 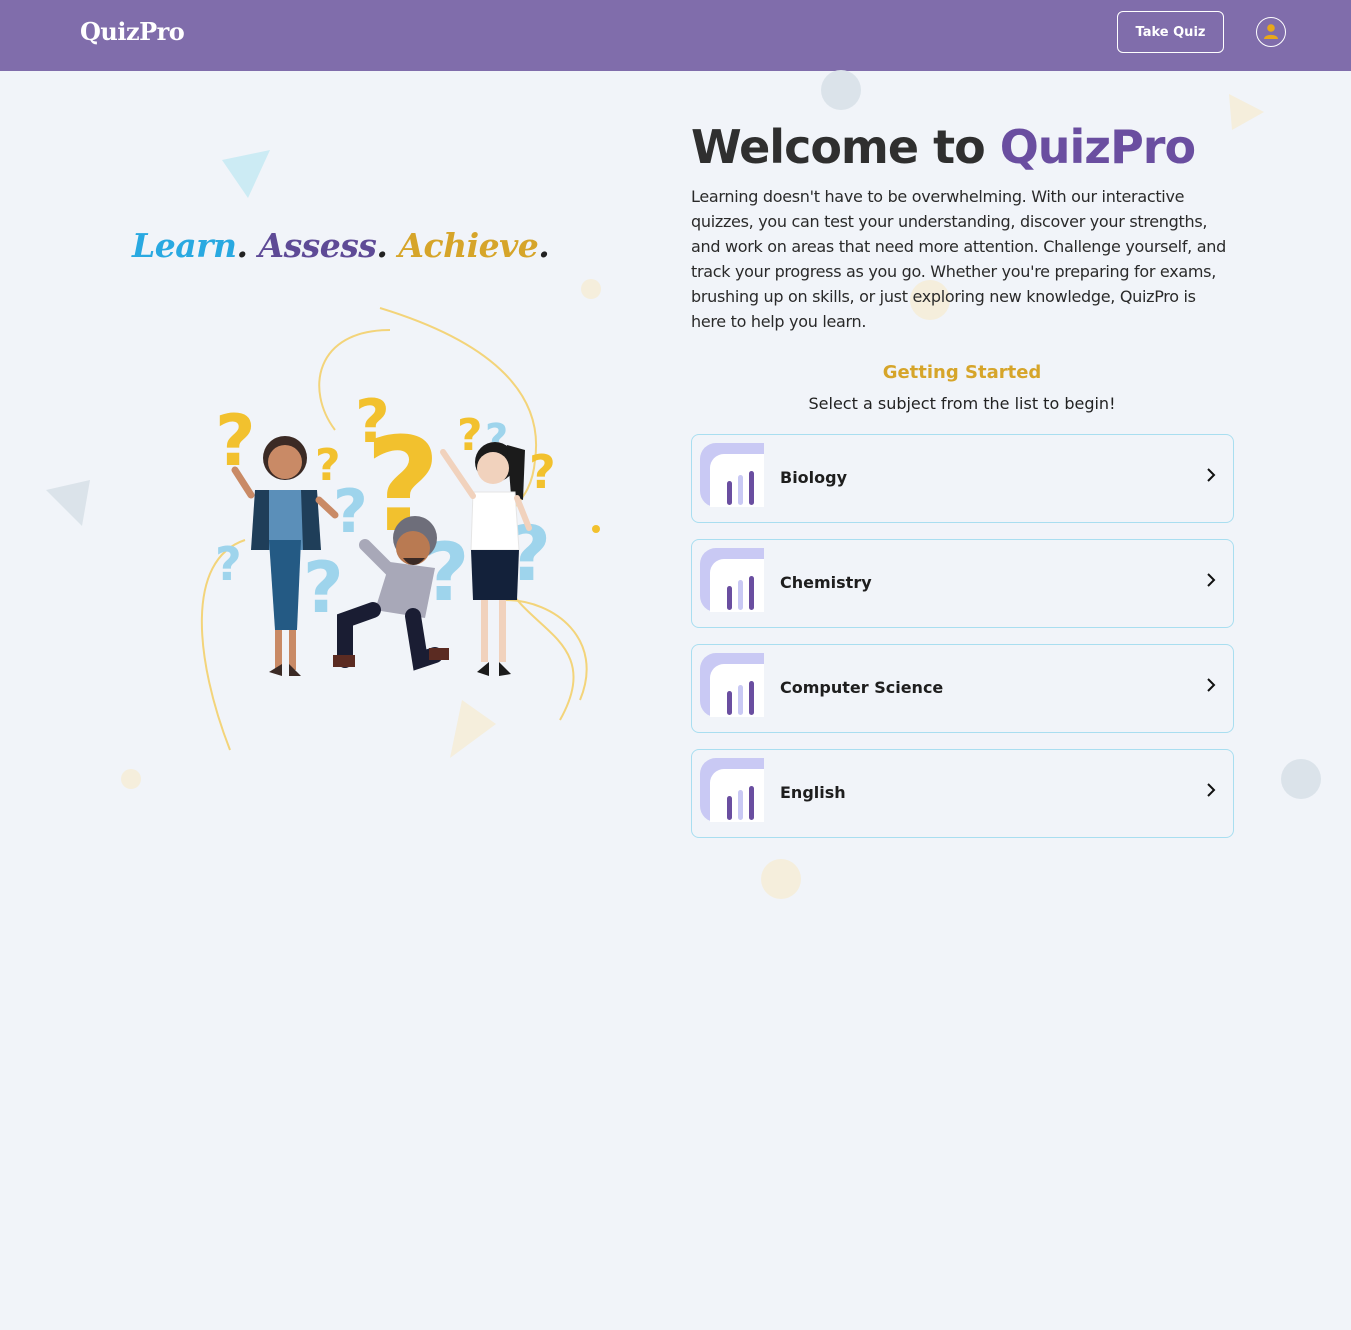 I want to click on decor-triangle-grey, so click(x=68, y=503).